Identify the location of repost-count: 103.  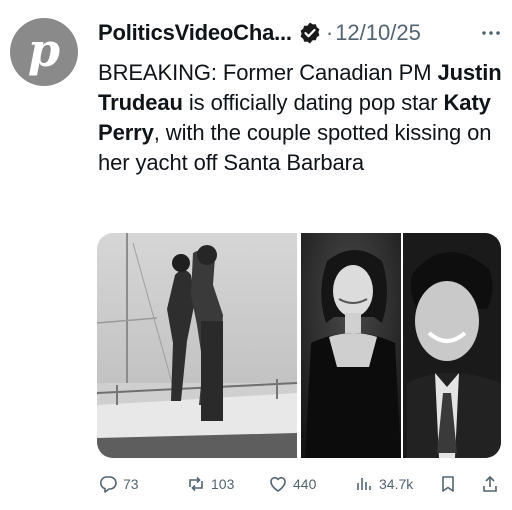
(223, 484).